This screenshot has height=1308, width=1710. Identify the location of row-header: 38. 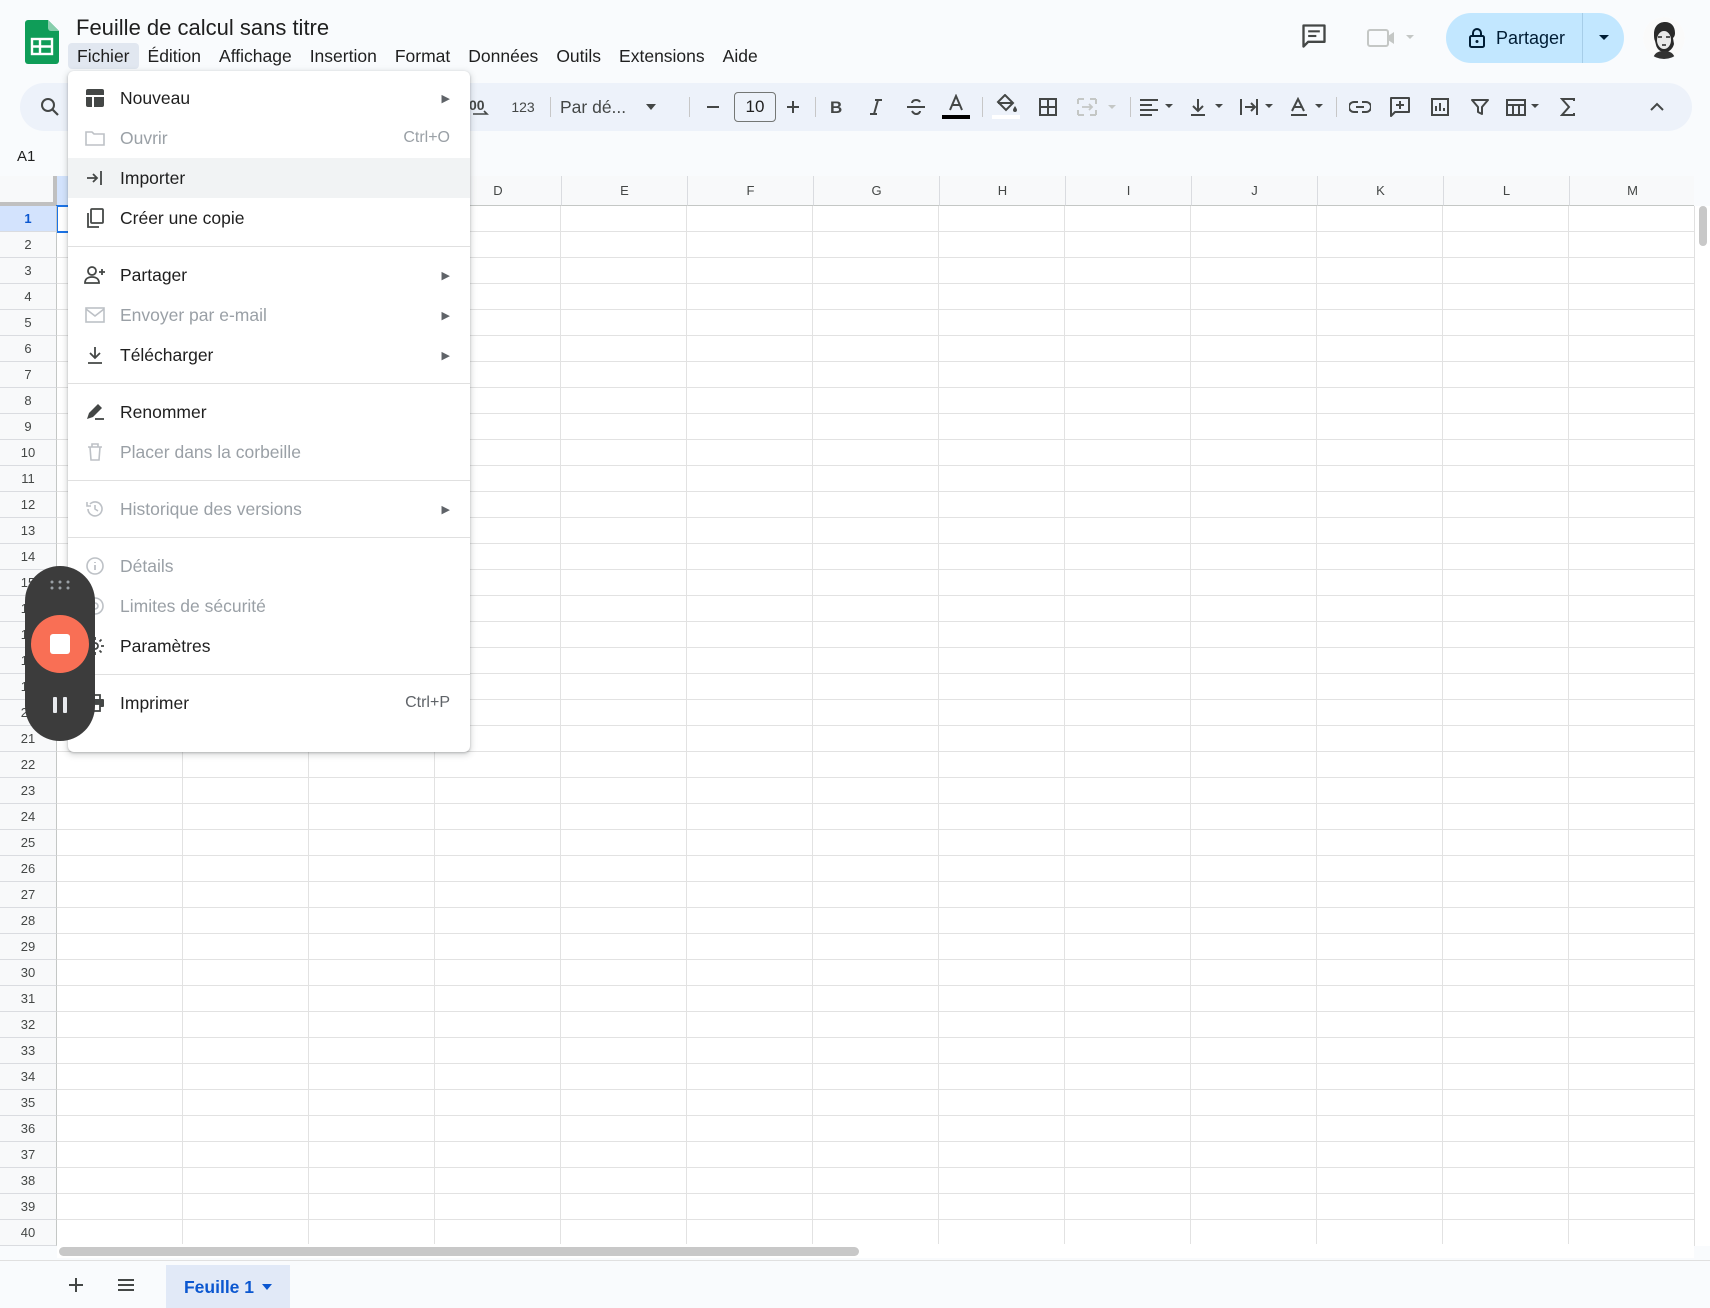
(28, 1181).